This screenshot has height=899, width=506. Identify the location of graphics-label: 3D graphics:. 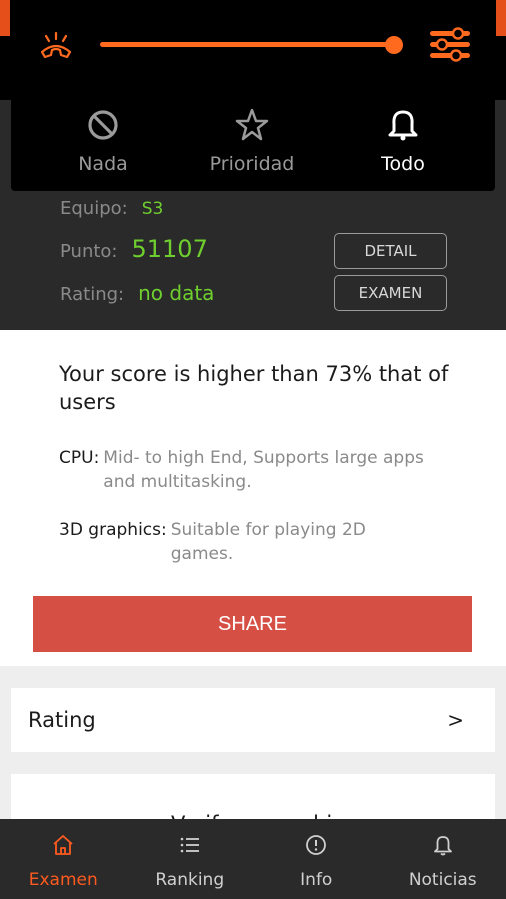
(113, 530).